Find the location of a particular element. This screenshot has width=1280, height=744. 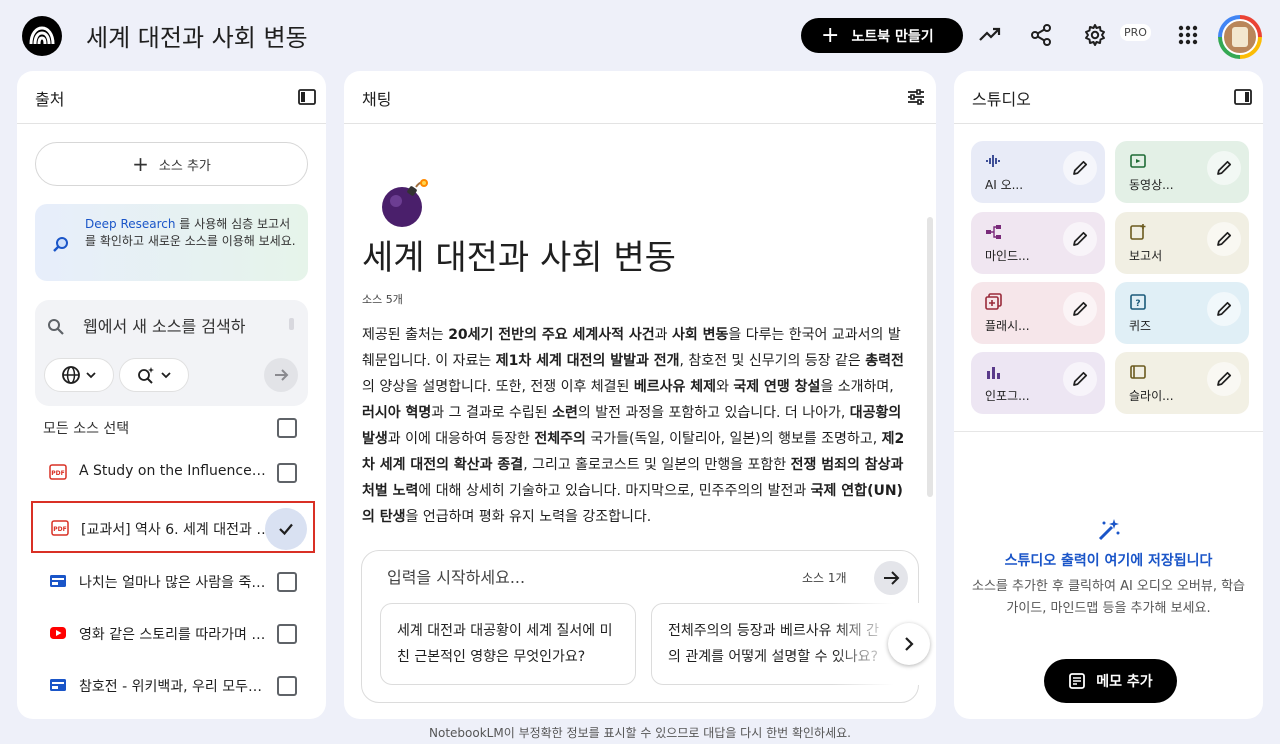

source-item: 영화 같은 스토리를 따라가며 보는 is located at coordinates (173, 634).